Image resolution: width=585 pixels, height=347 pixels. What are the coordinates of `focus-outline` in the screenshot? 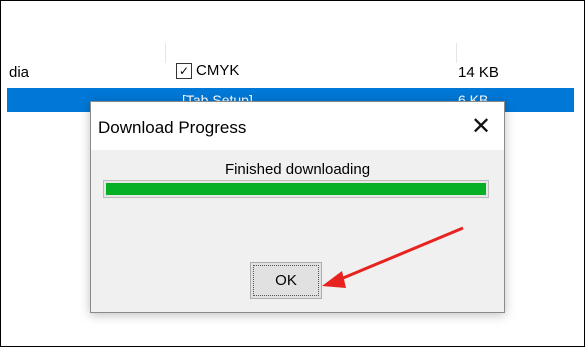 It's located at (286, 280).